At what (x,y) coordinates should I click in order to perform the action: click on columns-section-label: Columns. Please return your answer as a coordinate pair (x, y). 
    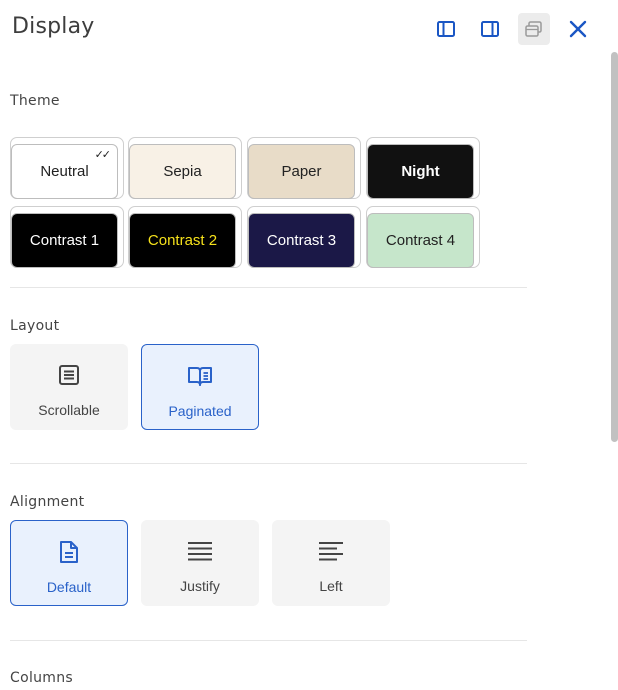
    Looking at the image, I should click on (42, 678).